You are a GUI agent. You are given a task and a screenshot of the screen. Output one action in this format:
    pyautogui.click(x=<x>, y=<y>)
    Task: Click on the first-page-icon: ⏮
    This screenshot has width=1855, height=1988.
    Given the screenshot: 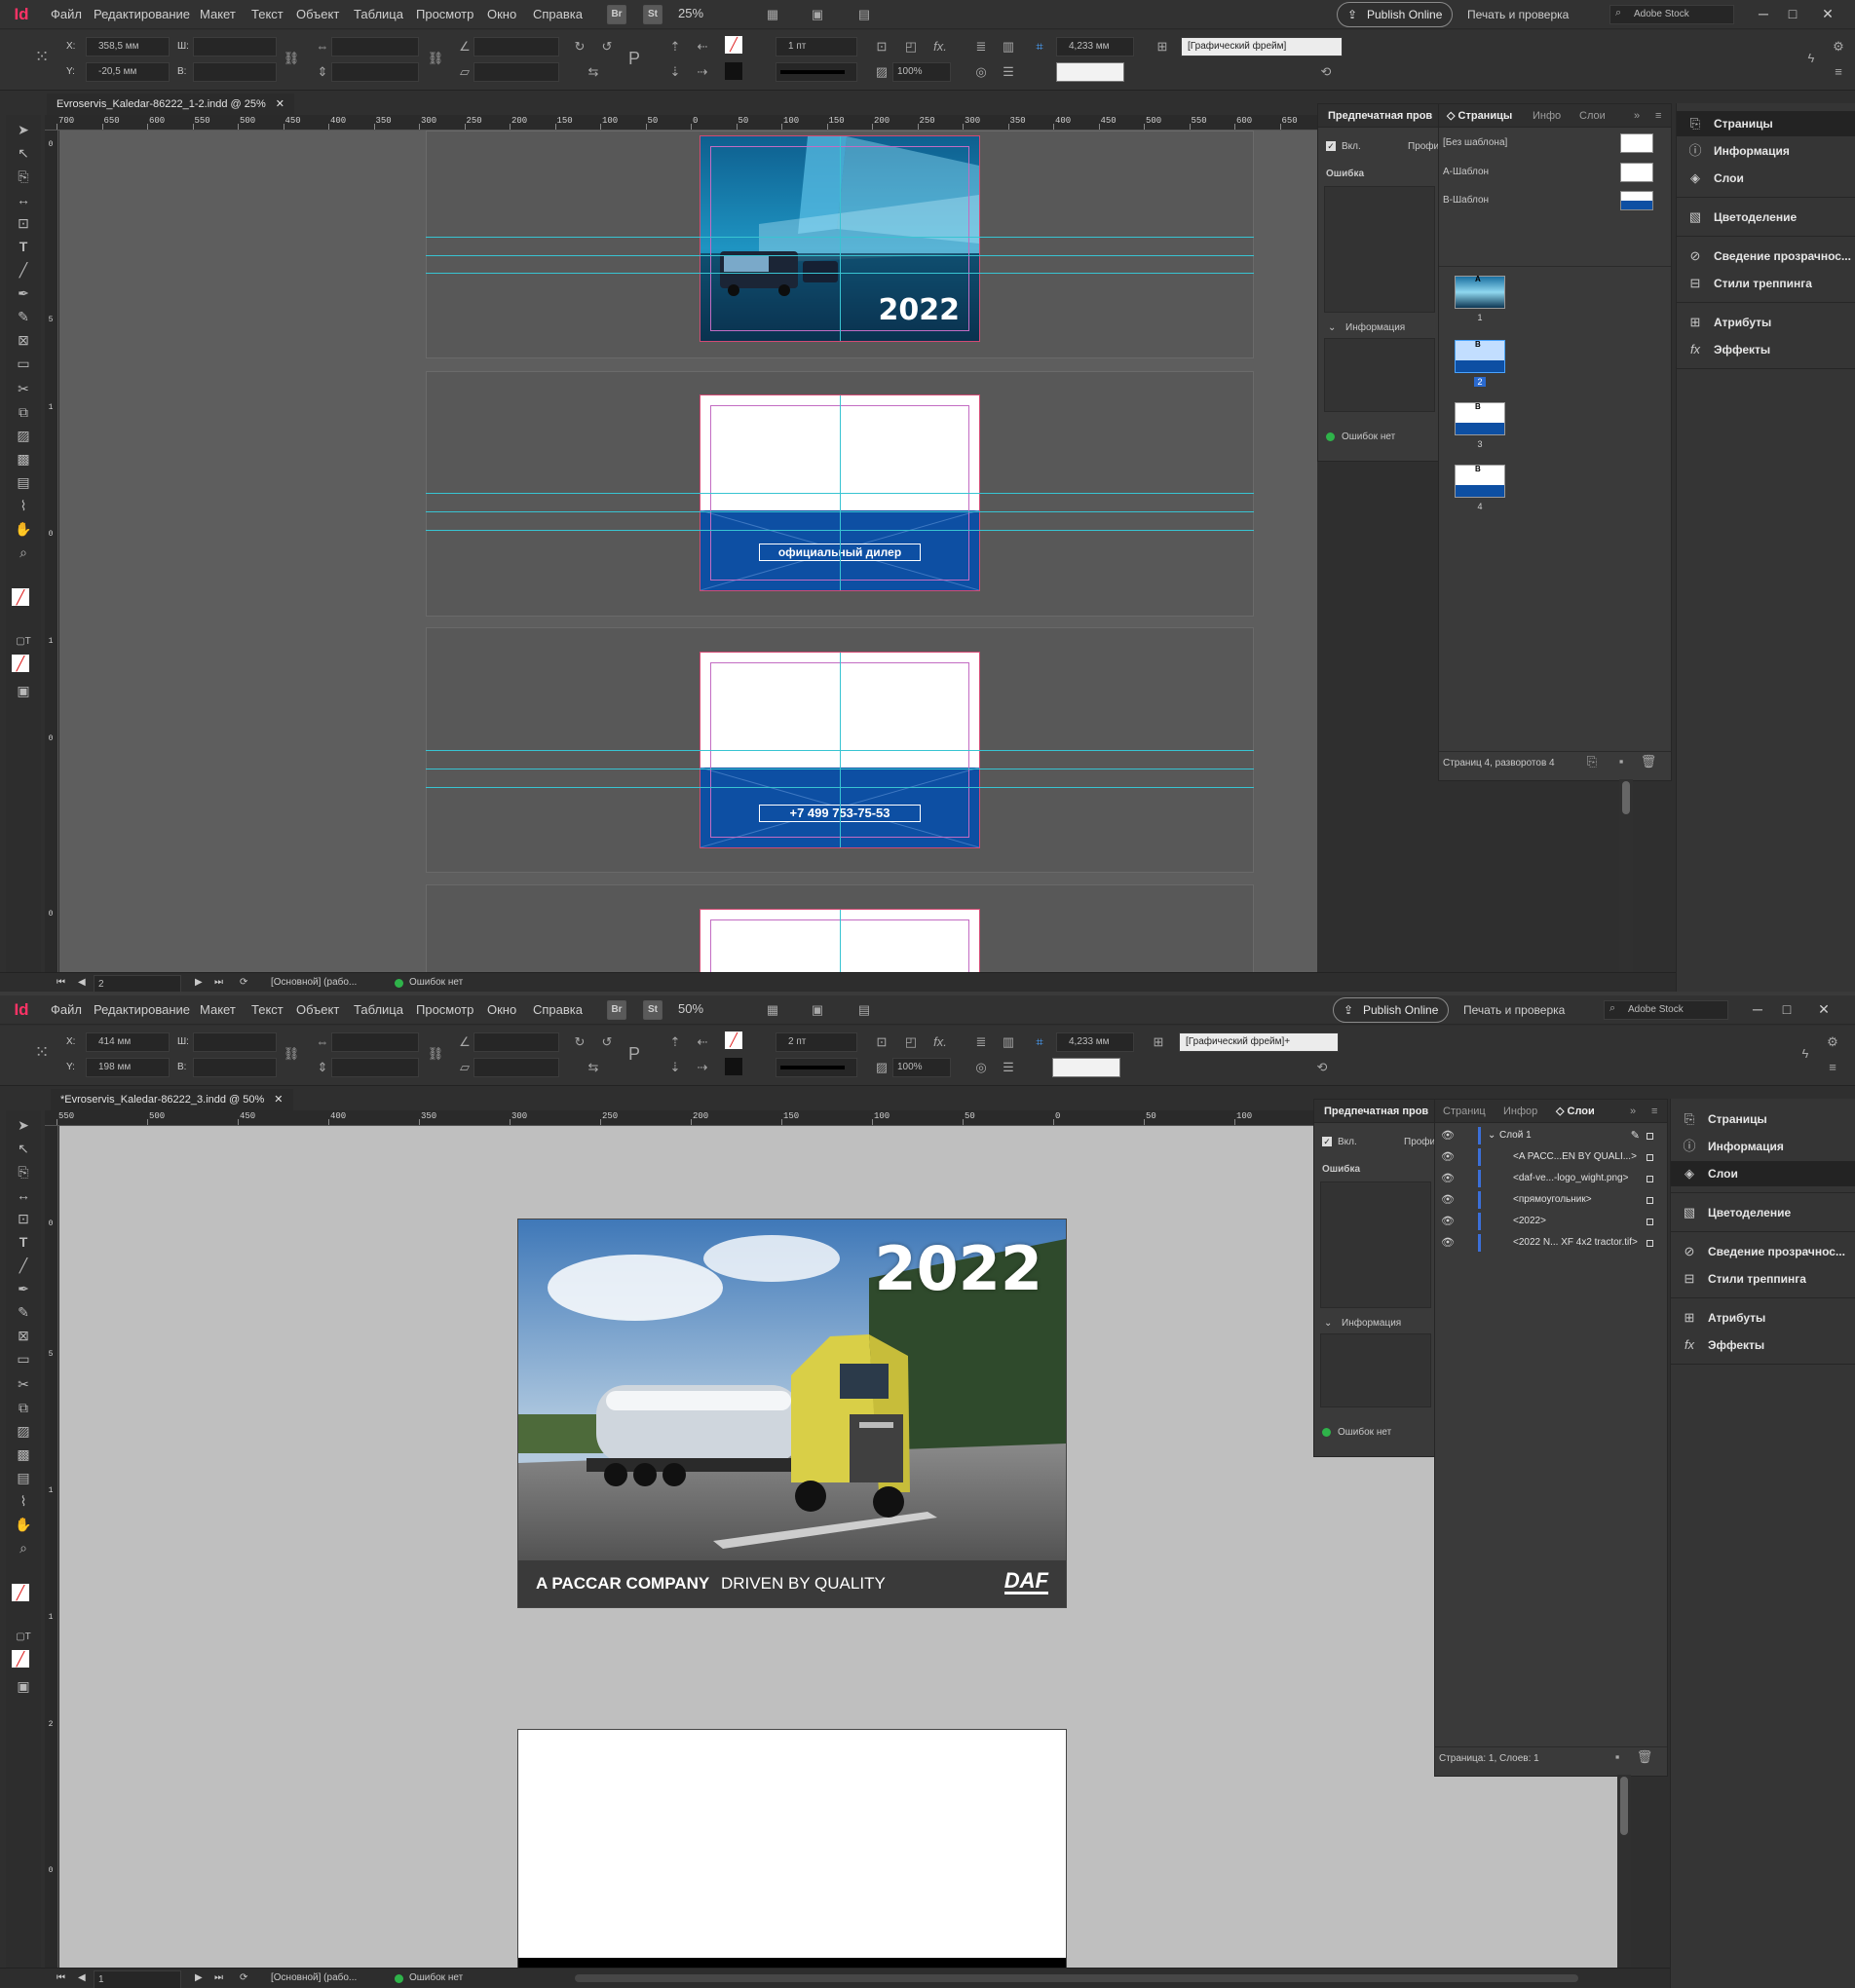 What is the action you would take?
    pyautogui.click(x=61, y=983)
    